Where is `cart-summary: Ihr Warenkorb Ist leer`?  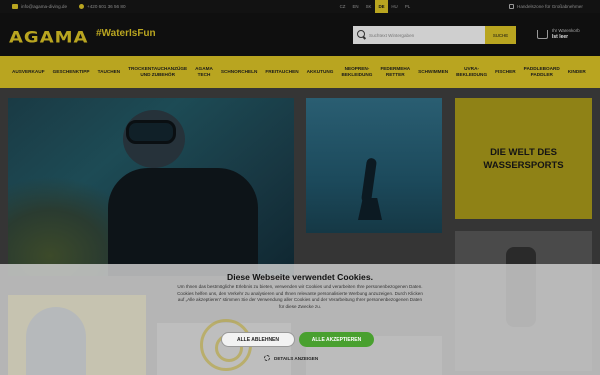
cart-summary: Ihr Warenkorb Ist leer is located at coordinates (566, 34).